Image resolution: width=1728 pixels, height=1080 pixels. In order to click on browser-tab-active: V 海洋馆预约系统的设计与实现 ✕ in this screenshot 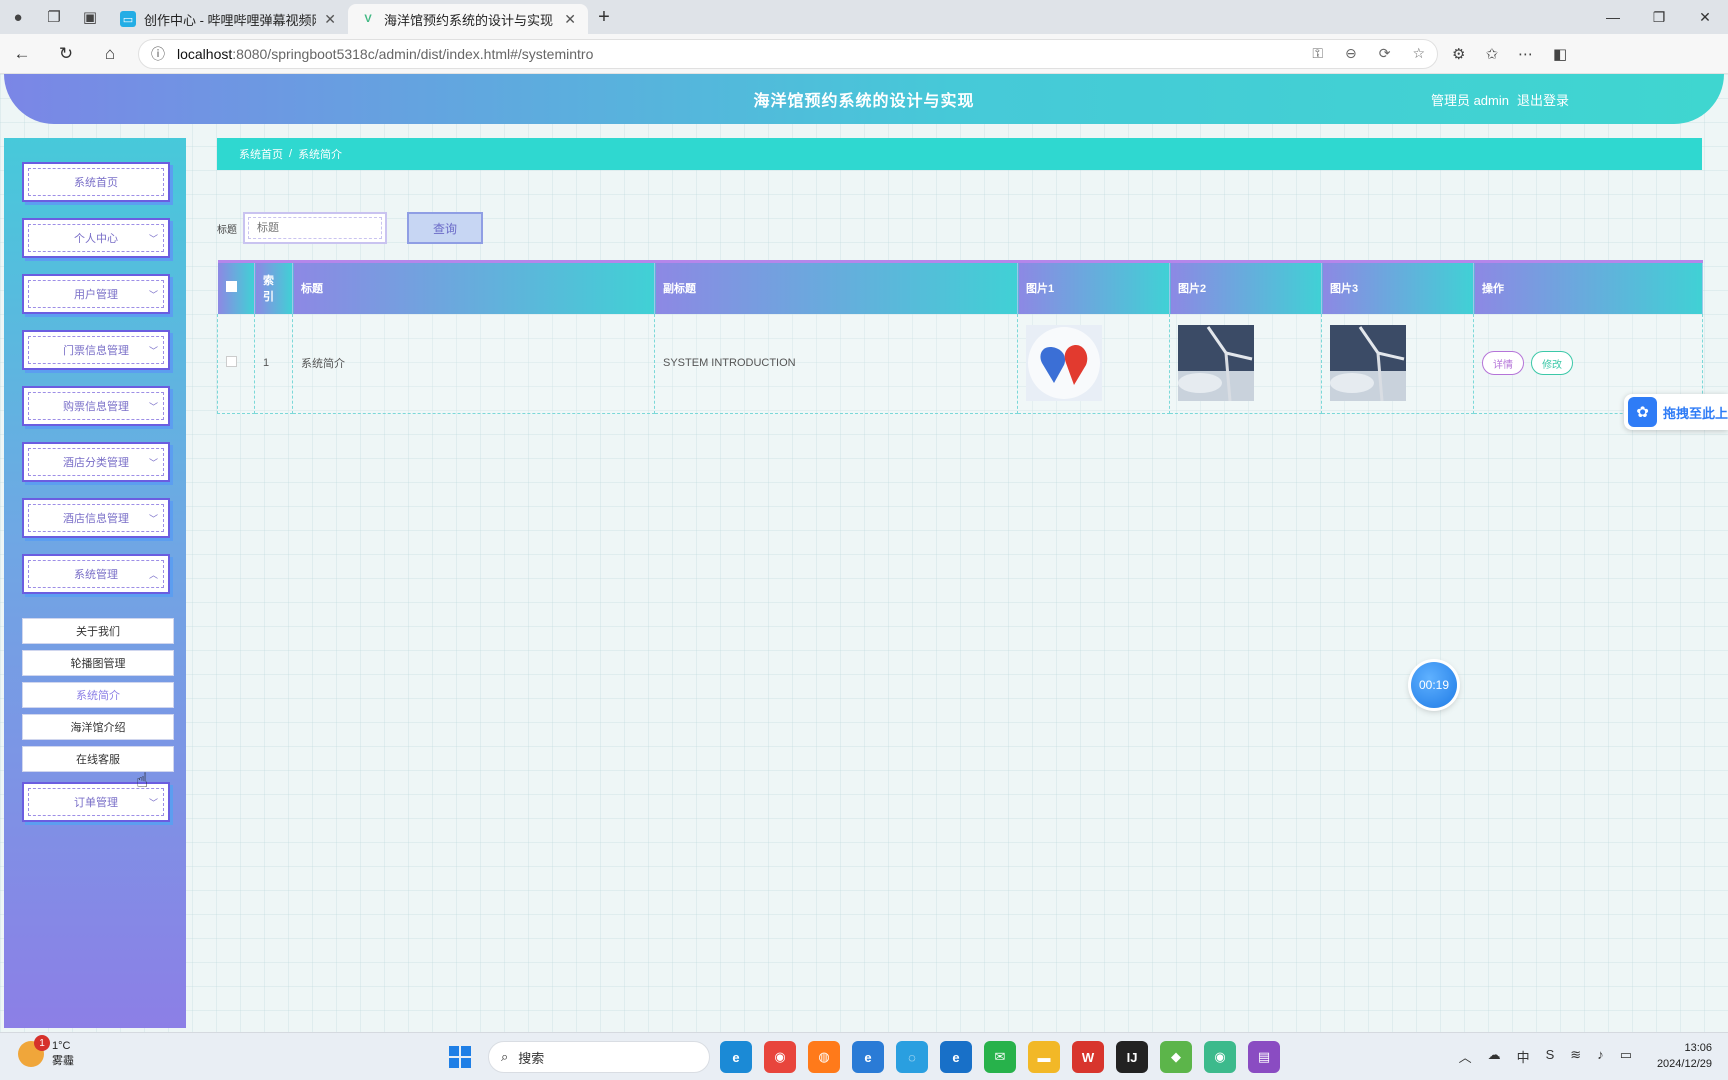, I will do `click(468, 19)`.